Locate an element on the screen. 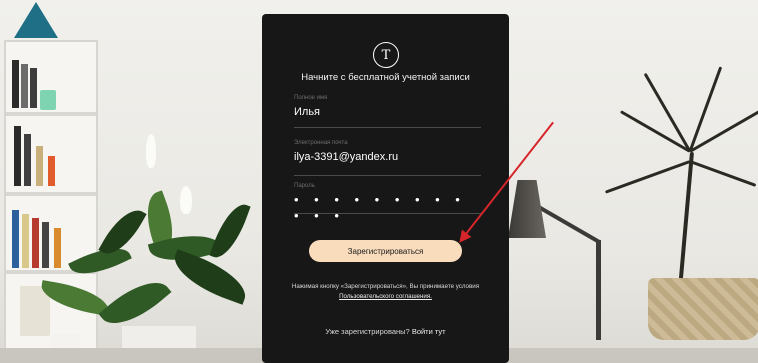 This screenshot has height=363, width=758. tilda-logo-icon: T is located at coordinates (386, 55).